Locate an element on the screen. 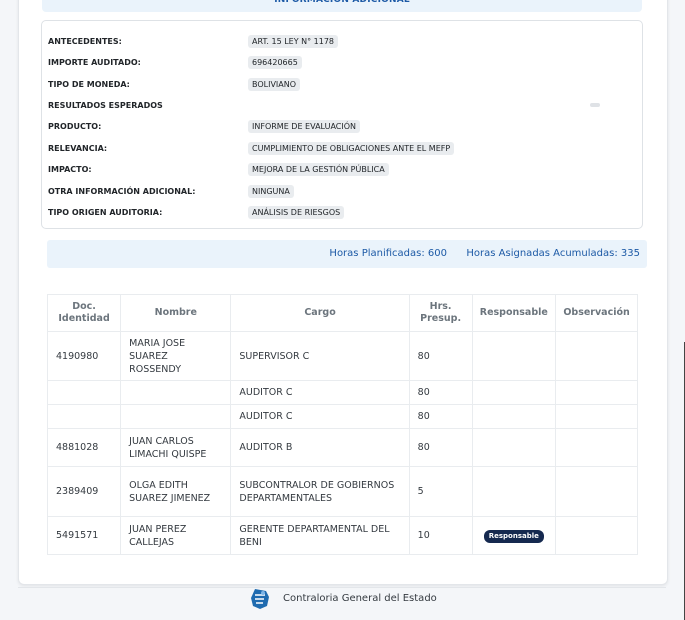  info-row-resultados: RESULTADOS ESPERADOS is located at coordinates (342, 107).